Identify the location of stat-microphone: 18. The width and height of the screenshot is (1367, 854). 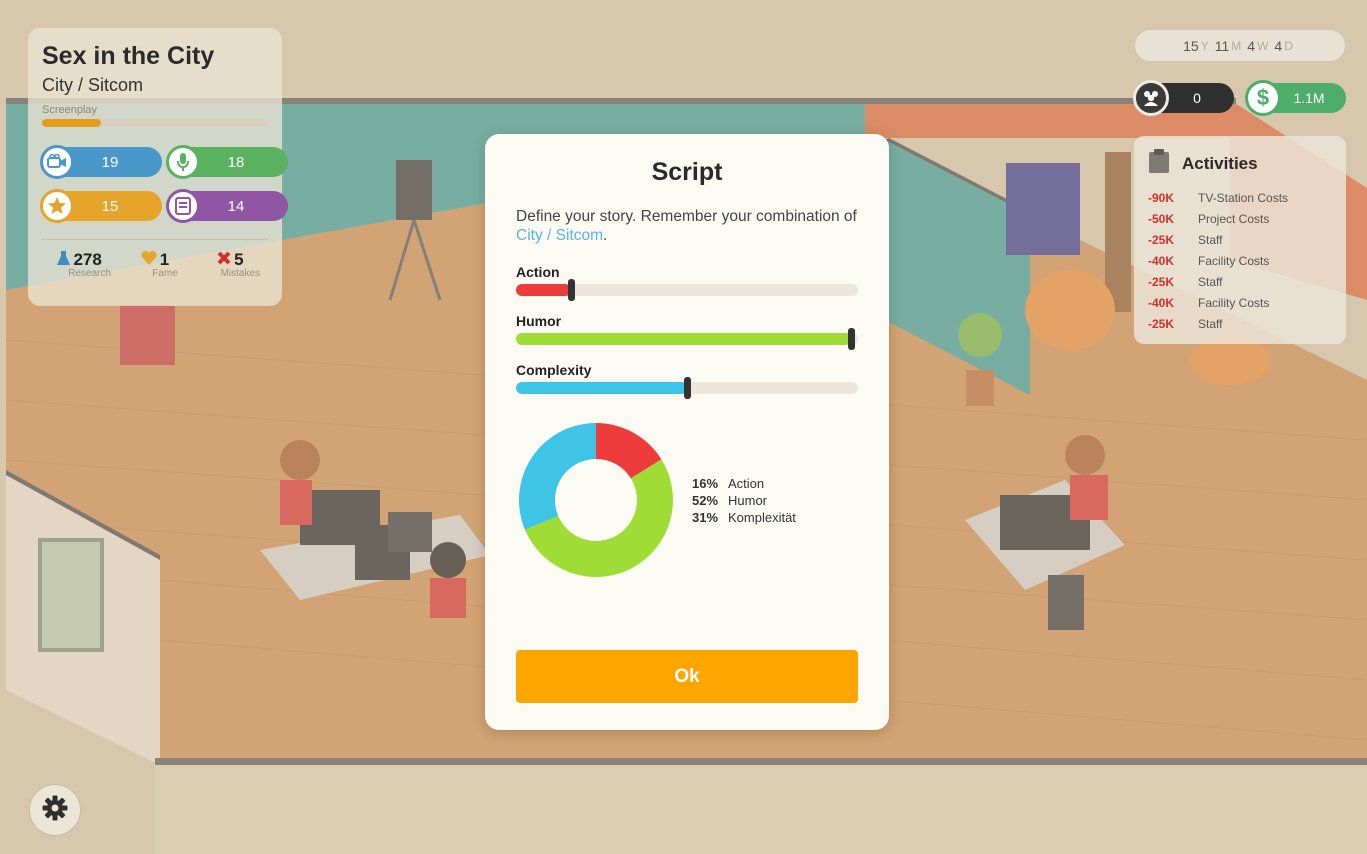
(227, 162).